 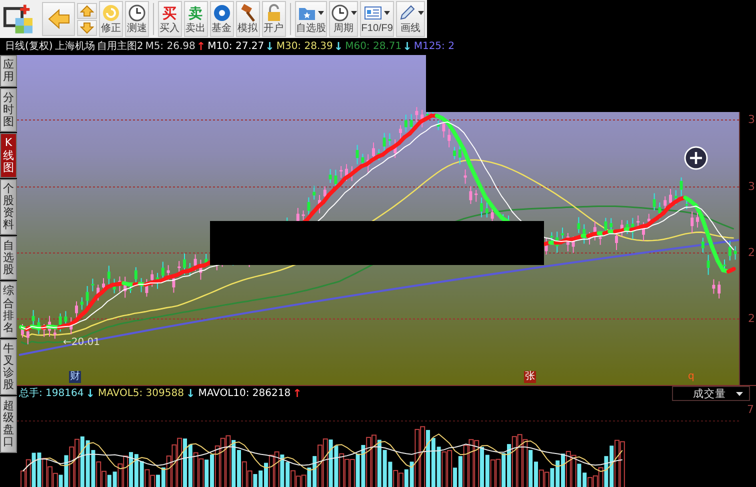 I want to click on event-marker: 张, so click(x=530, y=377).